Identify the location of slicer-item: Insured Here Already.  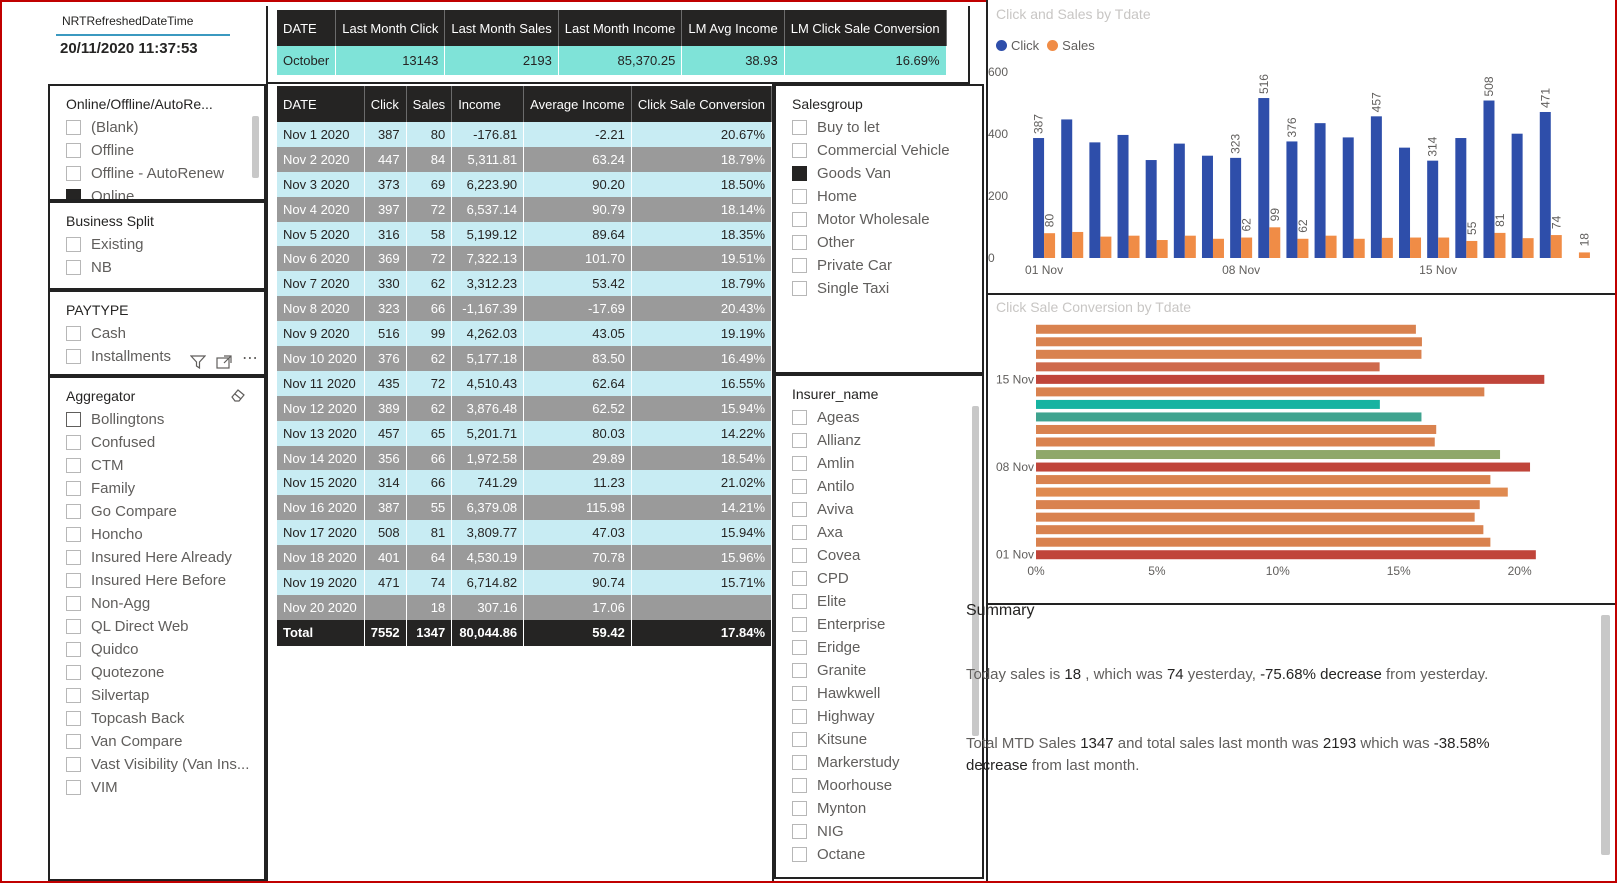
(157, 557).